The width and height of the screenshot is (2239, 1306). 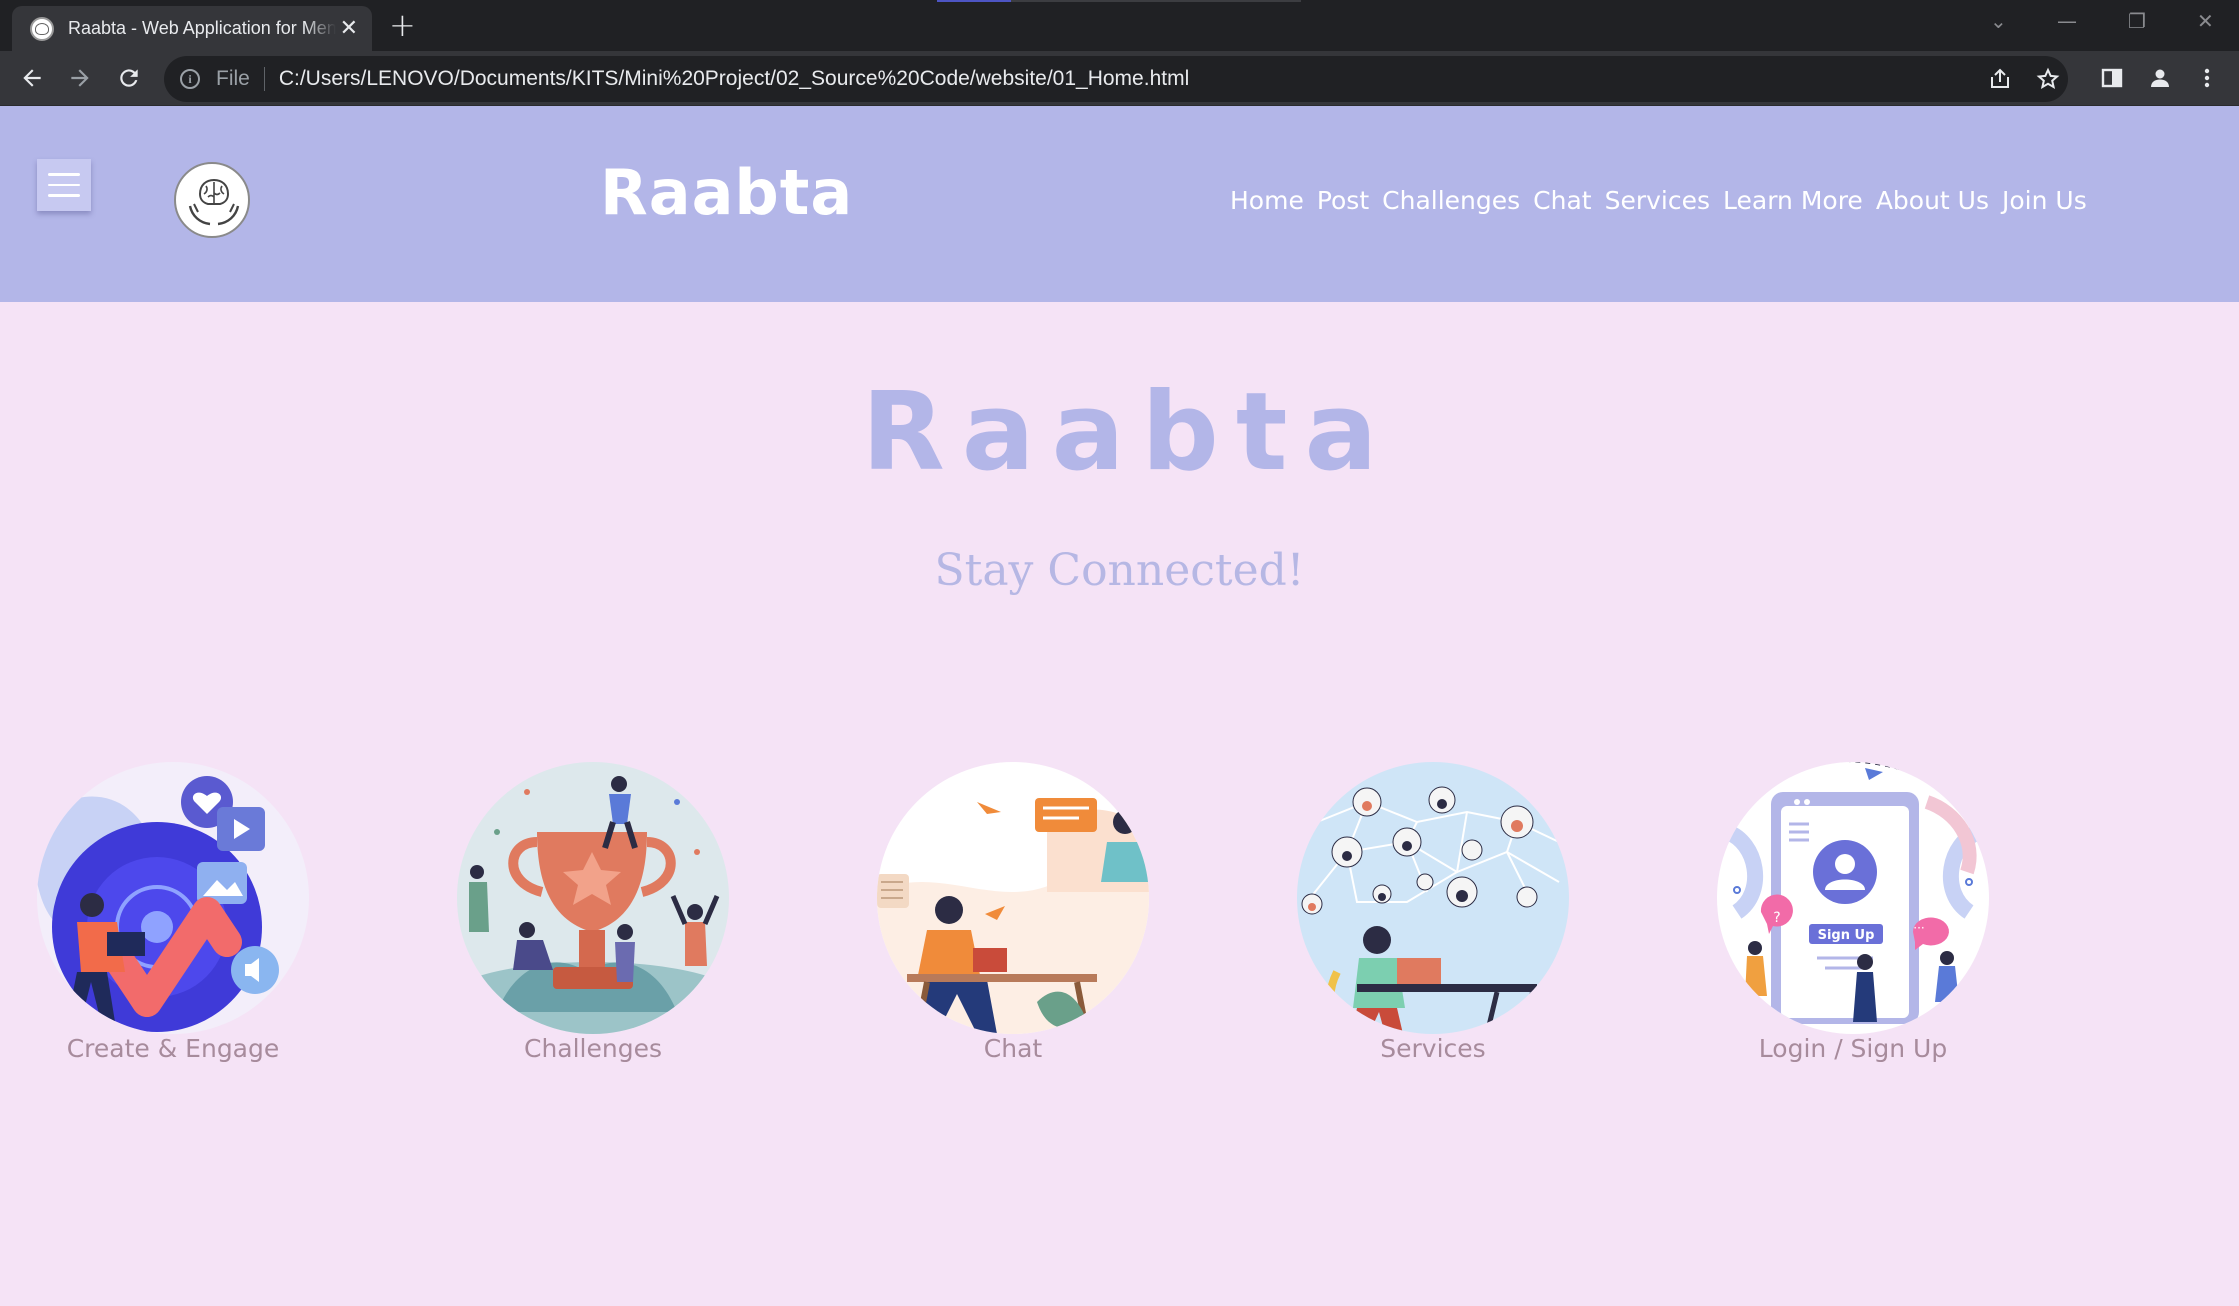 What do you see at coordinates (2048, 79) in the screenshot?
I see `star-icon` at bounding box center [2048, 79].